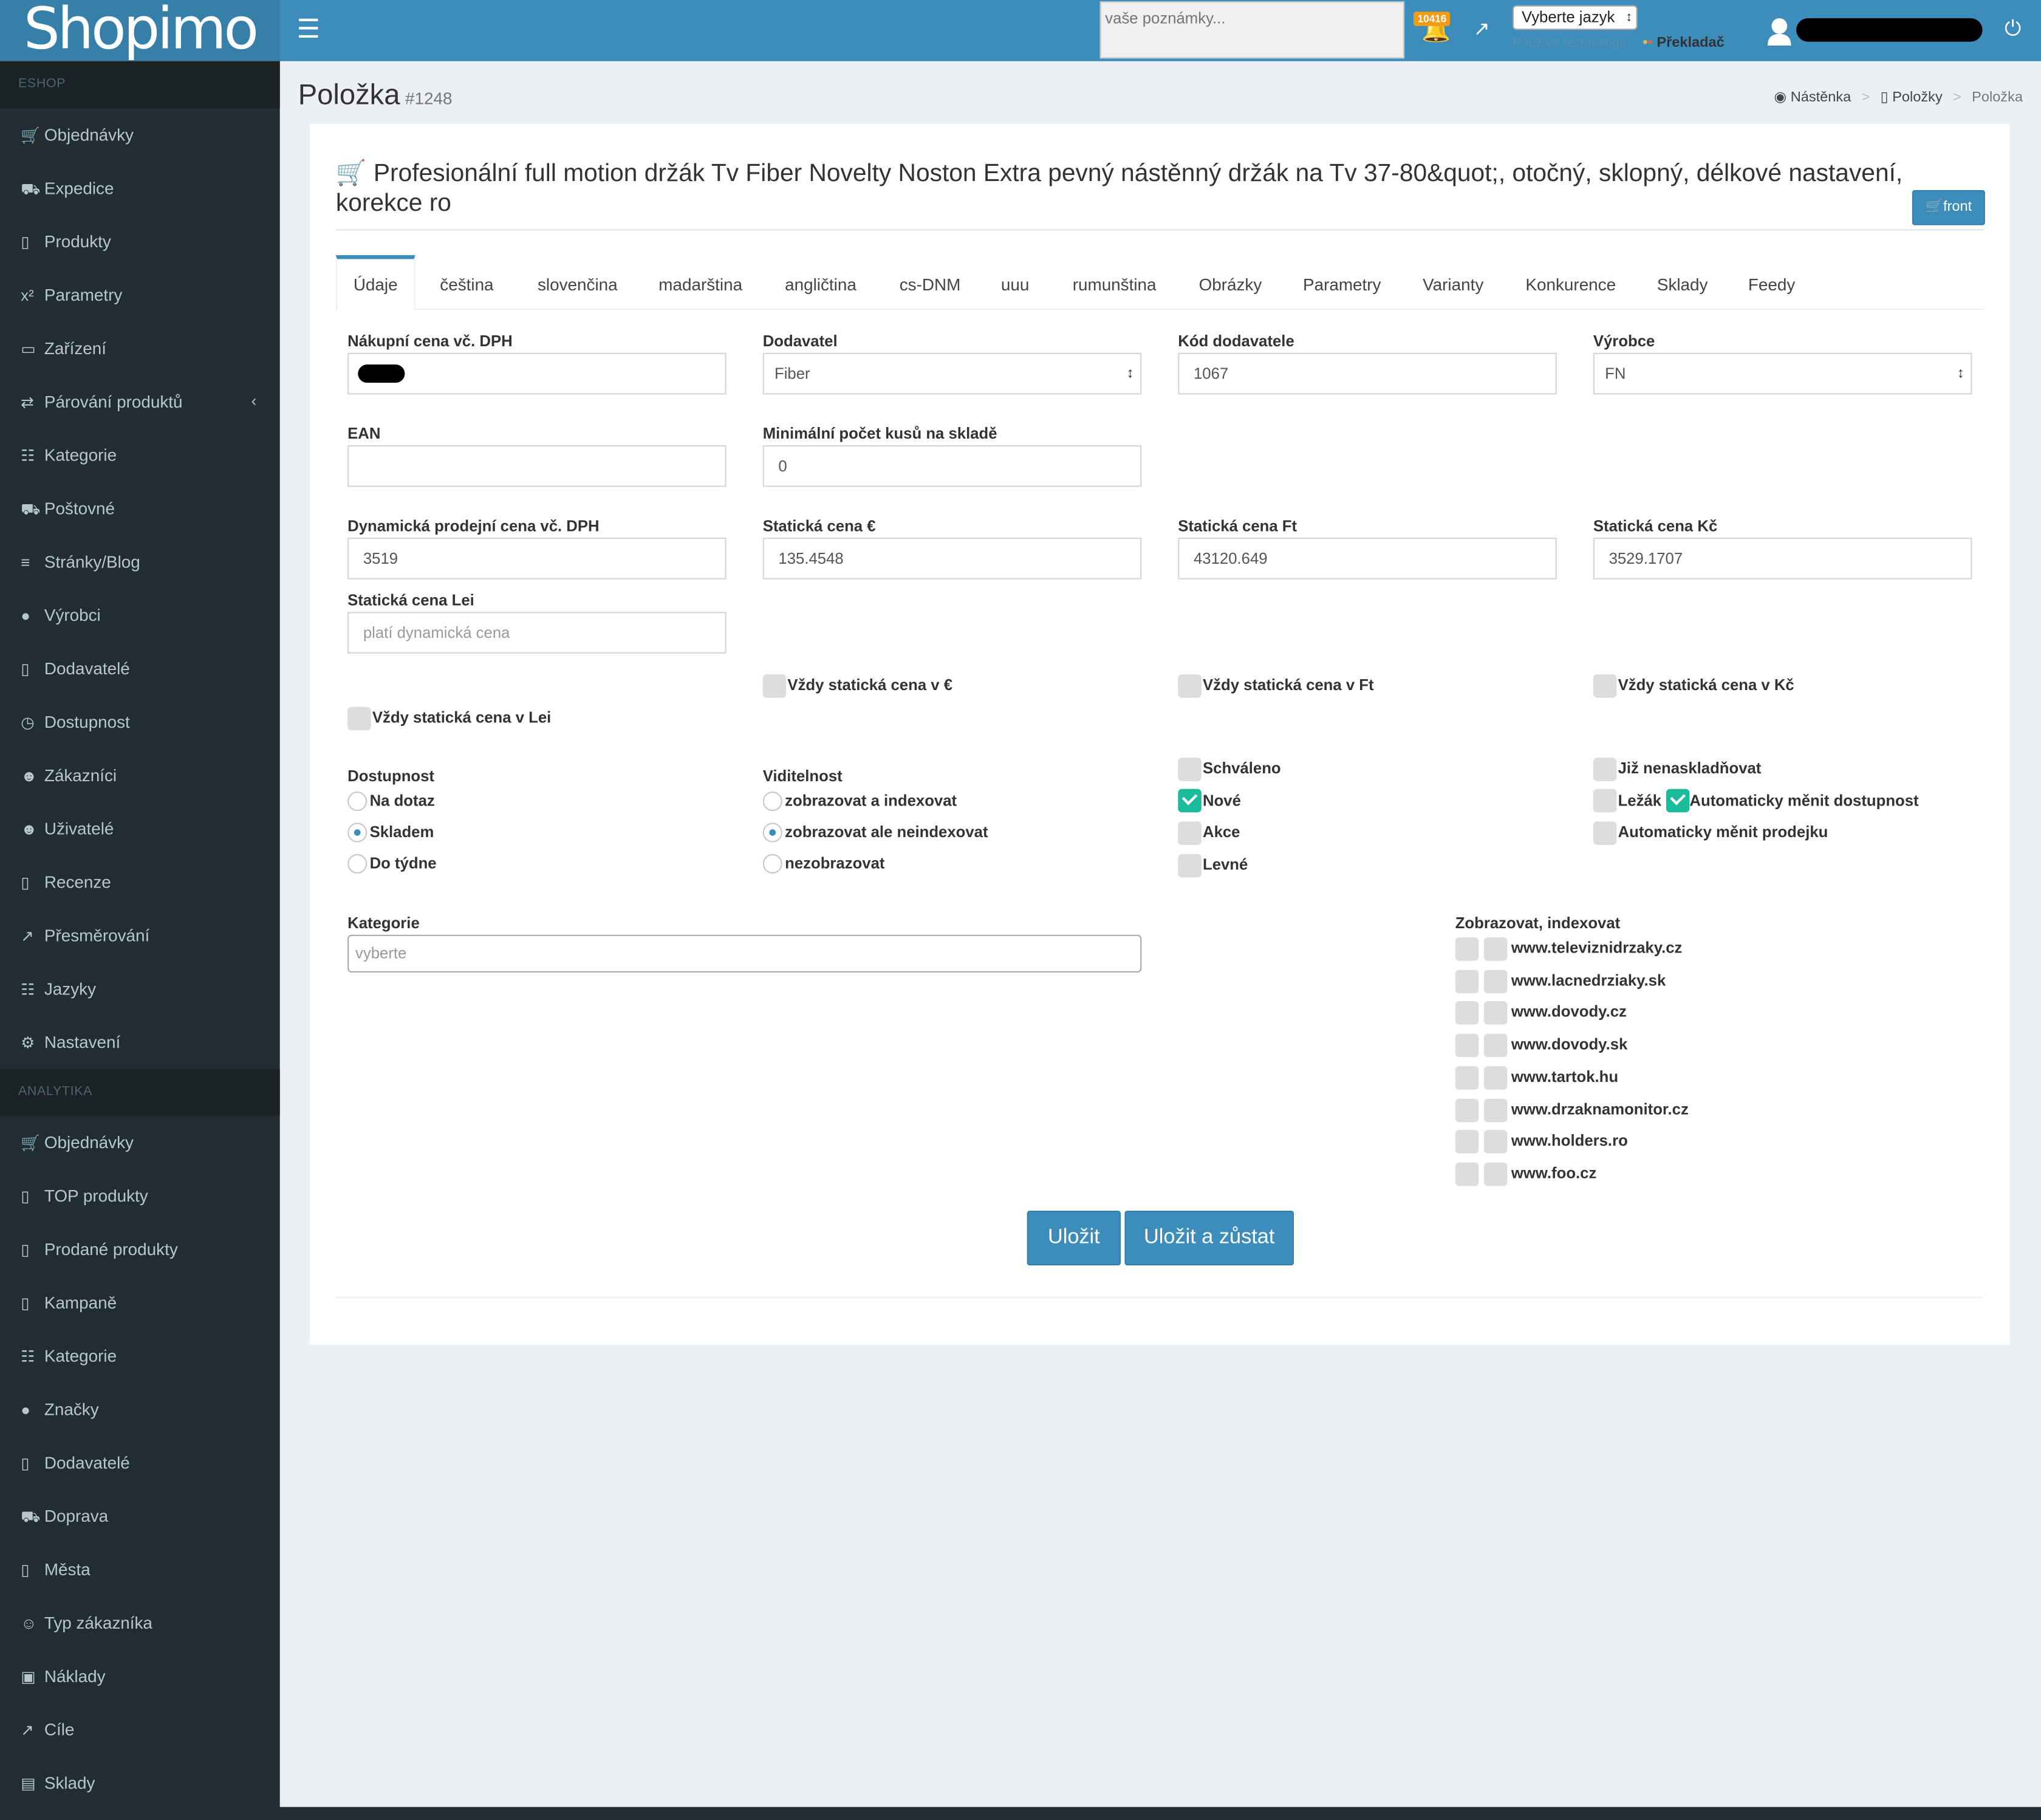  I want to click on sidebar-item: ☷ Jazyky, so click(140, 989).